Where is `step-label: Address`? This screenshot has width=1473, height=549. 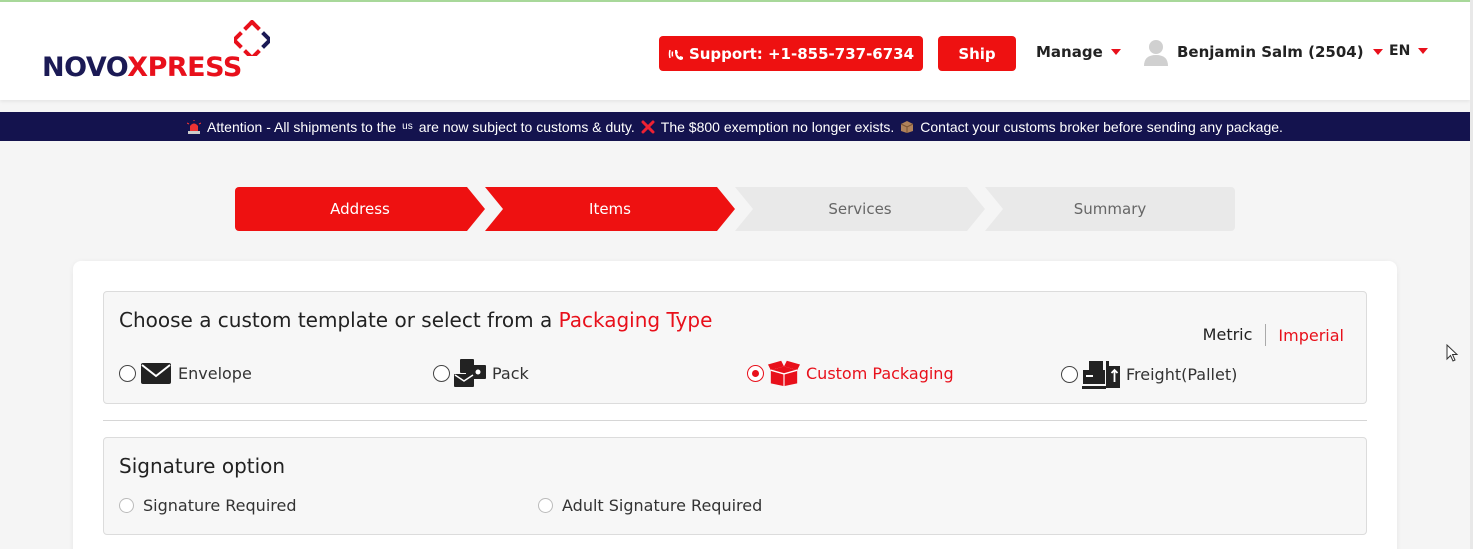
step-label: Address is located at coordinates (360, 209).